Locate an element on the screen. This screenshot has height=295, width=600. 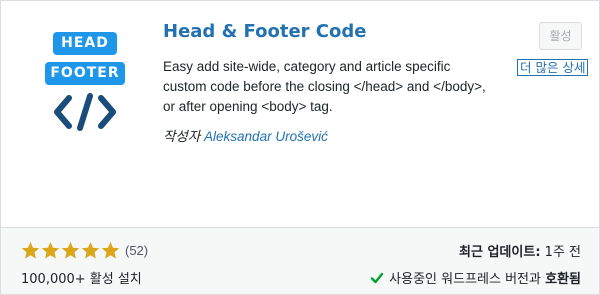
author-link: Aleksandar Urošević is located at coordinates (266, 136).